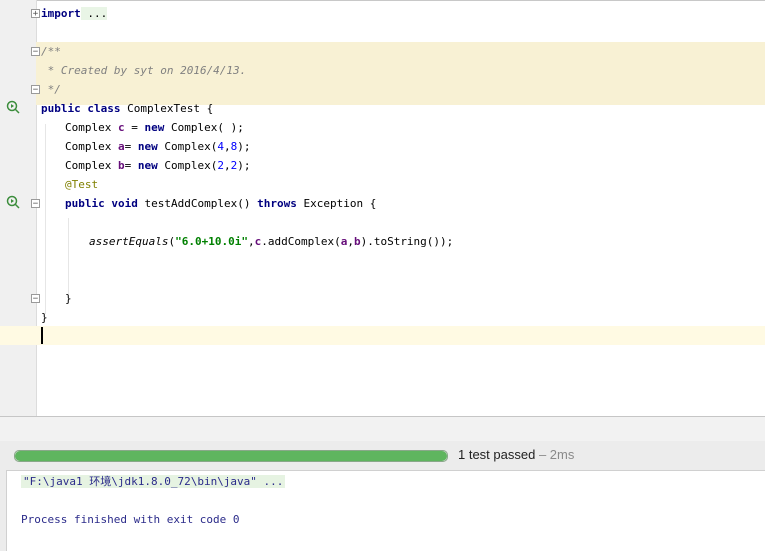  What do you see at coordinates (144, 70) in the screenshot?
I see `comment-body: * Created by syt on 2016/4/13.` at bounding box center [144, 70].